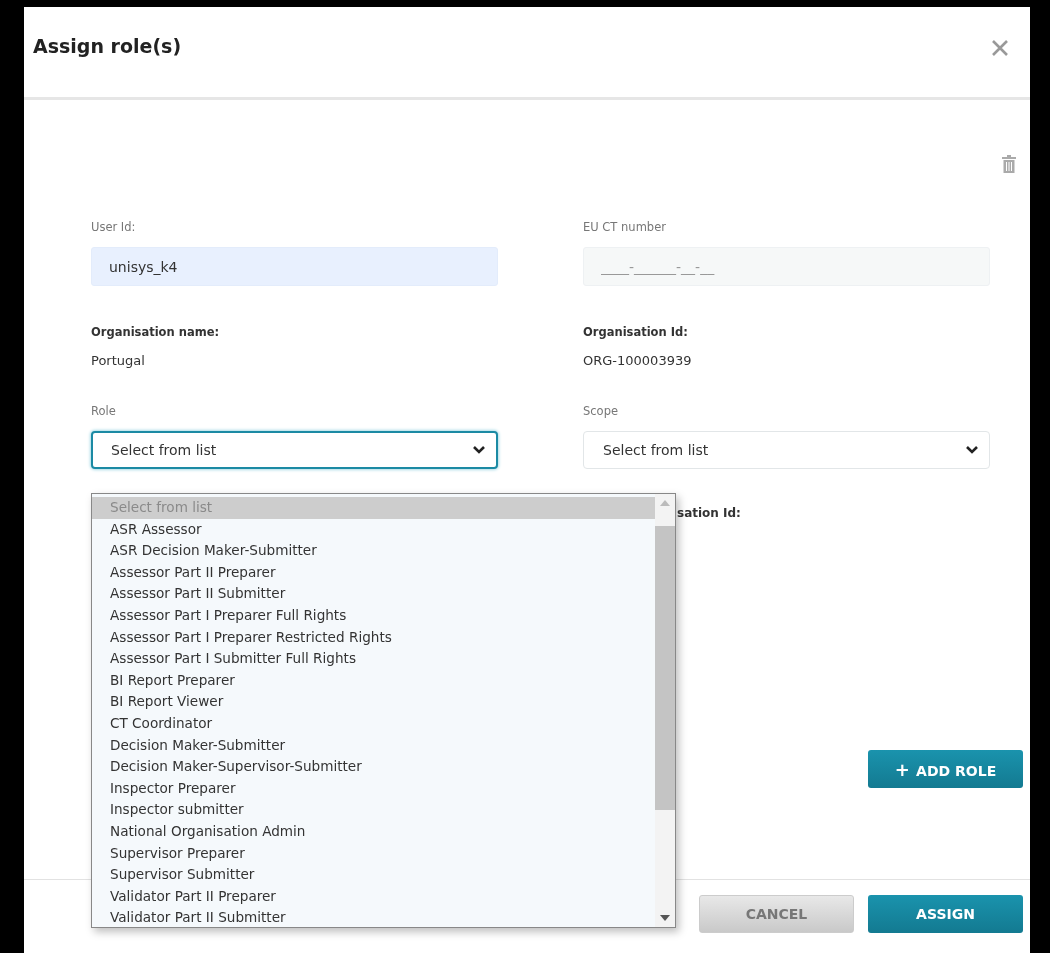 The height and width of the screenshot is (953, 1050). Describe the element at coordinates (373, 551) in the screenshot. I see `list-option: ASR Decision Maker-Submitter` at that location.